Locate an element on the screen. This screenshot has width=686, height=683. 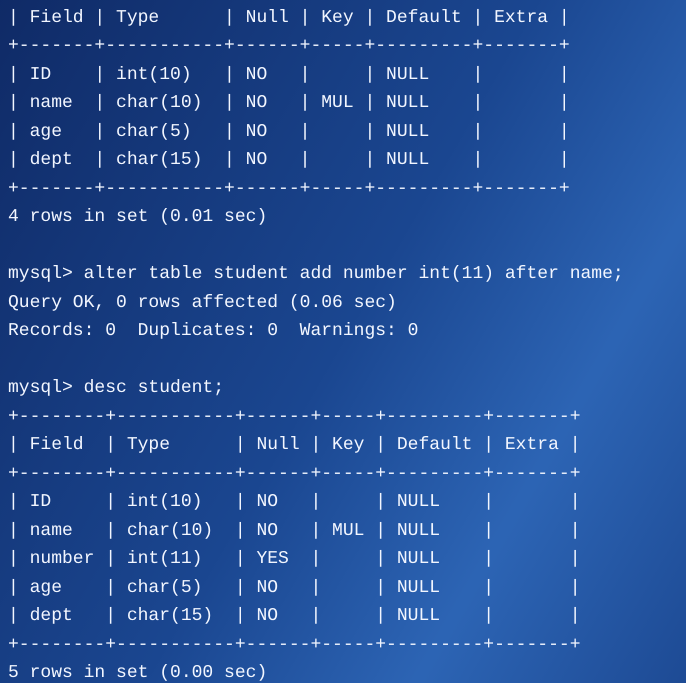
output-line: 4 rows in set (0.01 sec) is located at coordinates (138, 218).